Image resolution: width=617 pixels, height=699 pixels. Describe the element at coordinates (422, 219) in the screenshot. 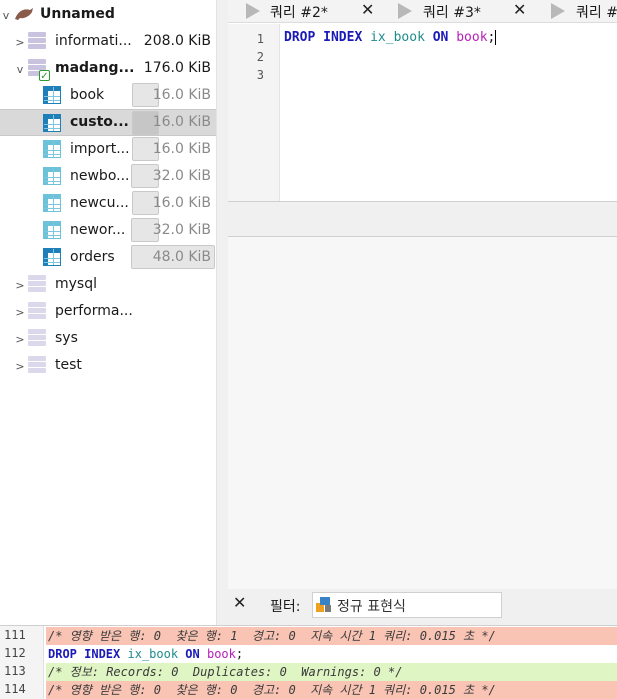

I see `result-grid-header` at that location.